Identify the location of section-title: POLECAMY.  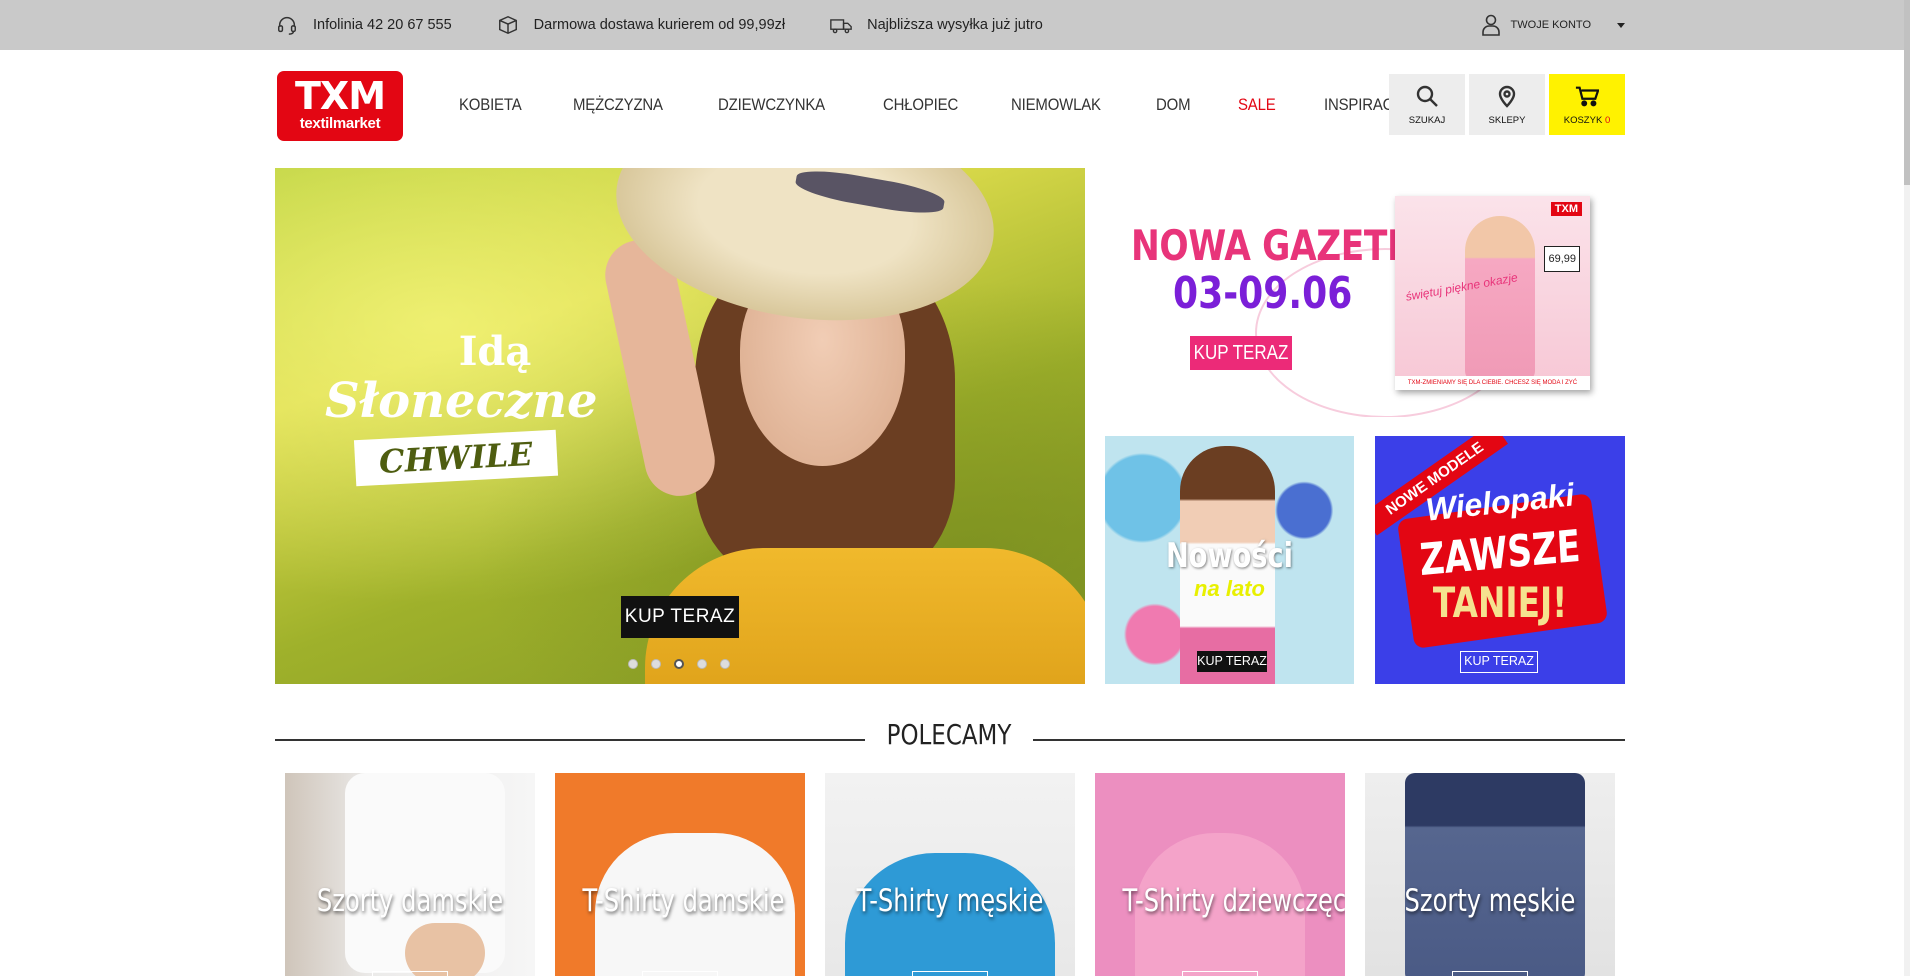
(949, 734).